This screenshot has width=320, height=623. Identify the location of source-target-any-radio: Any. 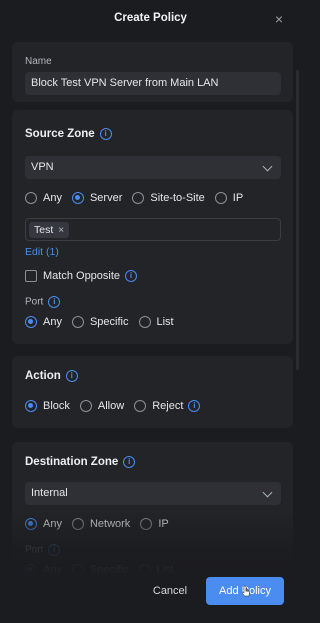
(43, 198).